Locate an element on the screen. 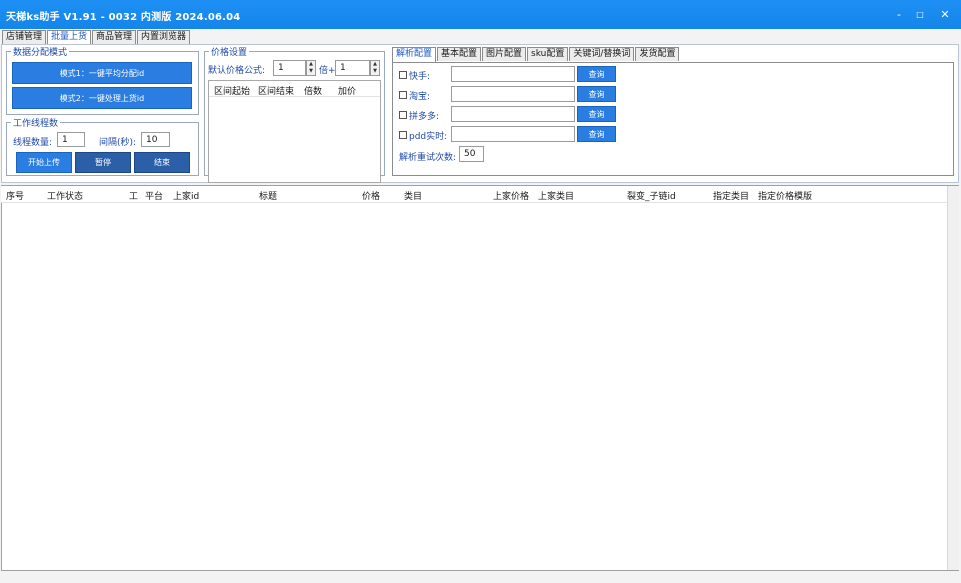  price-range-table: 区间起始 区间结束 倍数 加价 is located at coordinates (294, 131).